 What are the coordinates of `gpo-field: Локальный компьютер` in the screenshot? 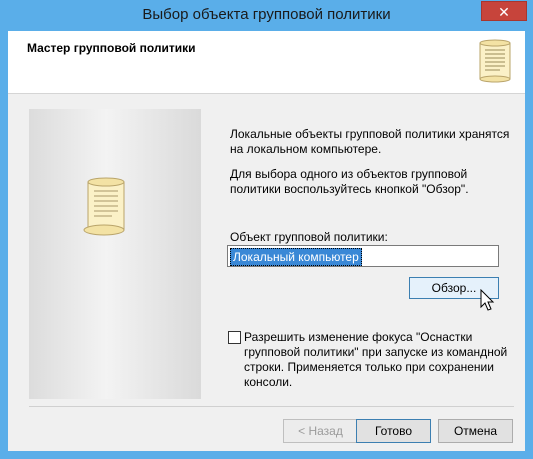 It's located at (363, 256).